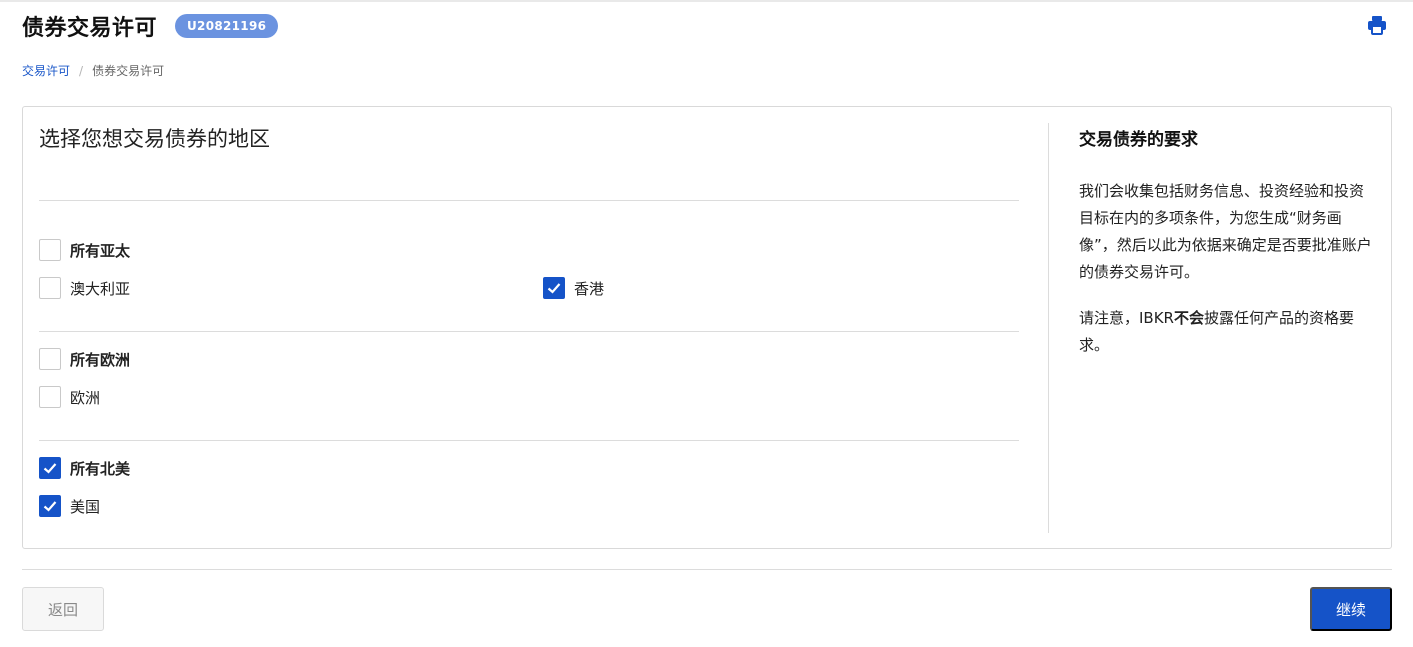  I want to click on checkbox-label: 香港, so click(589, 288).